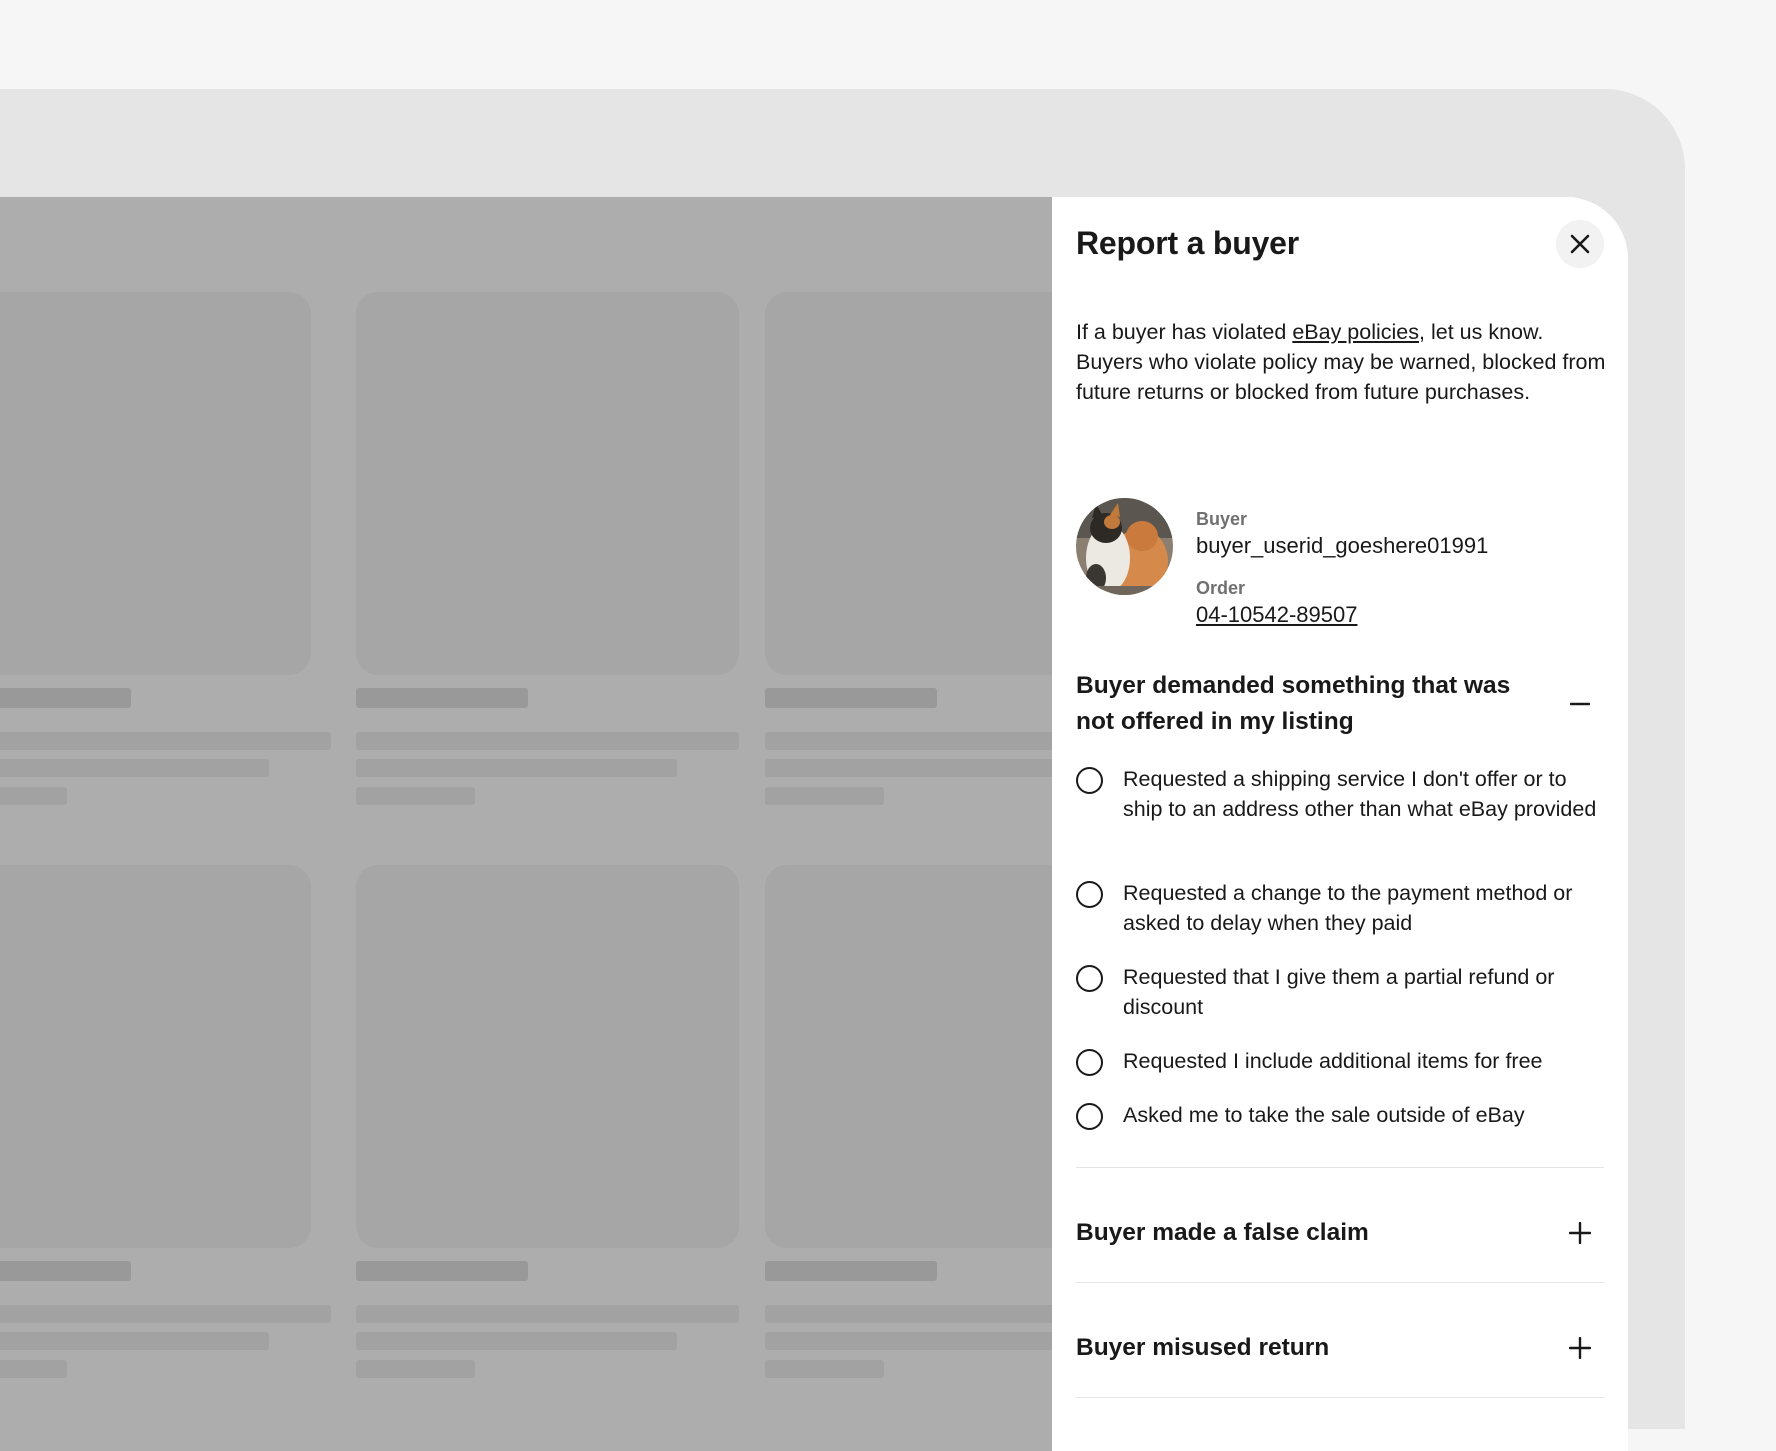 The image size is (1776, 1451). I want to click on buyer-label: Buyer, so click(1222, 519).